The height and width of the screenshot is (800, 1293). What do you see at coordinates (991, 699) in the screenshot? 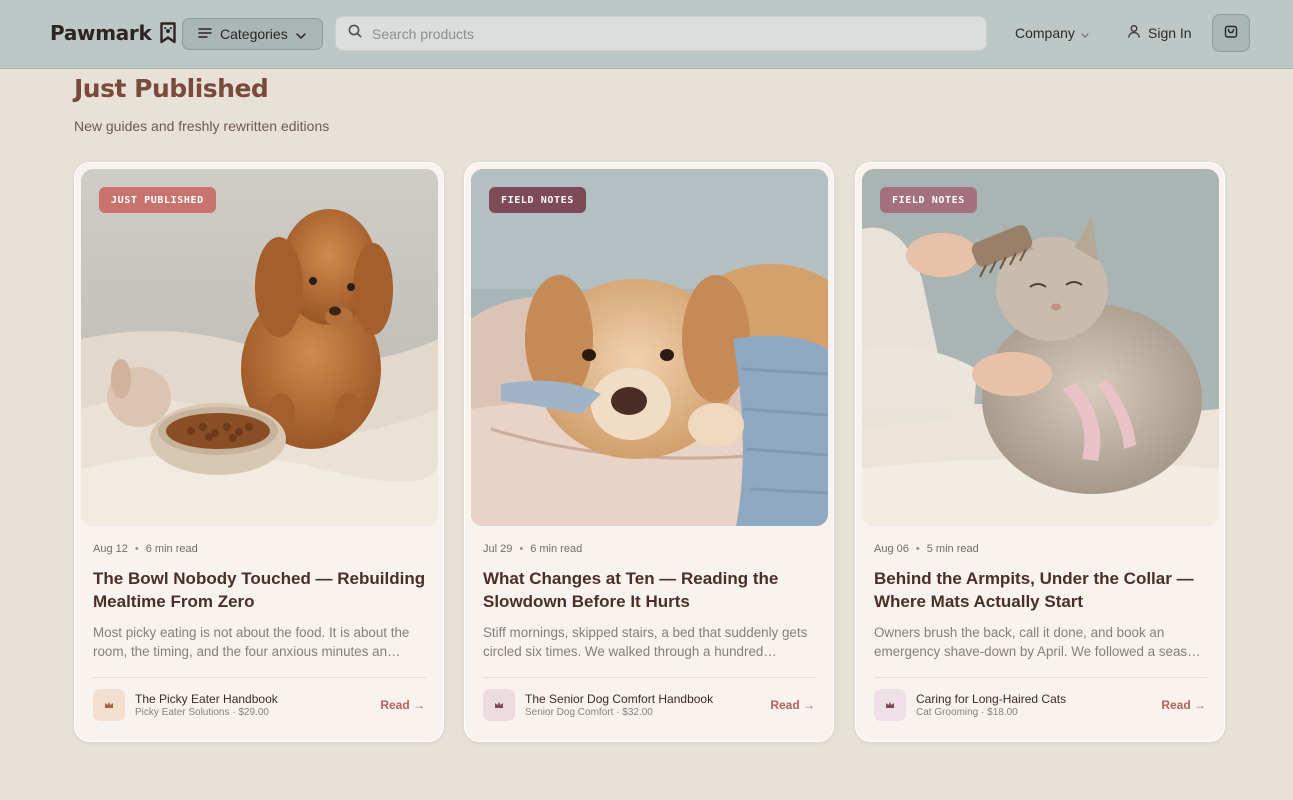
I see `product-name: Caring for Long-Haired Cats` at bounding box center [991, 699].